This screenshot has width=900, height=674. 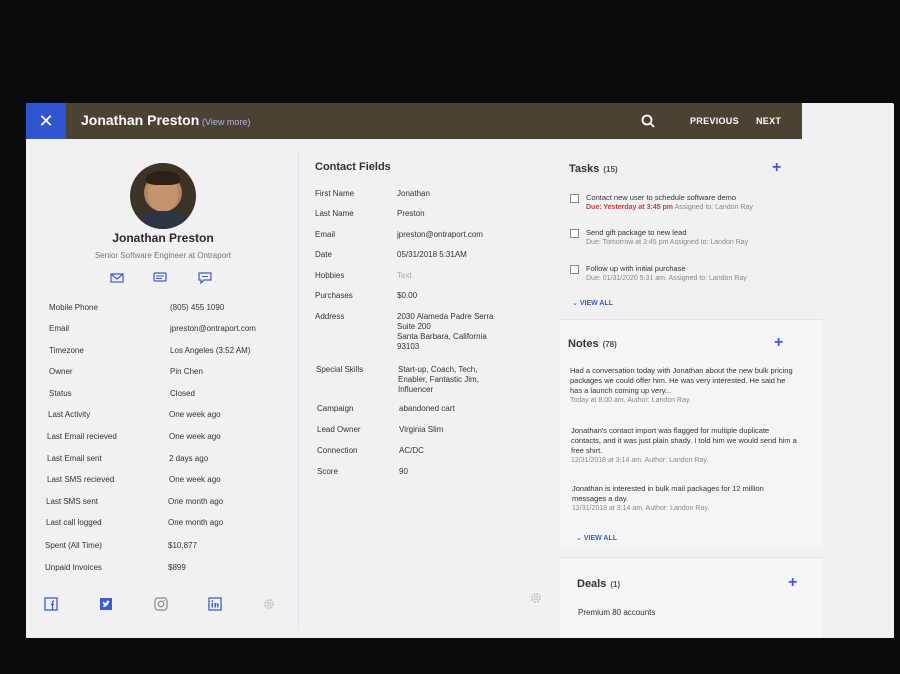 What do you see at coordinates (584, 169) in the screenshot?
I see `tasks-title-text: Tasks` at bounding box center [584, 169].